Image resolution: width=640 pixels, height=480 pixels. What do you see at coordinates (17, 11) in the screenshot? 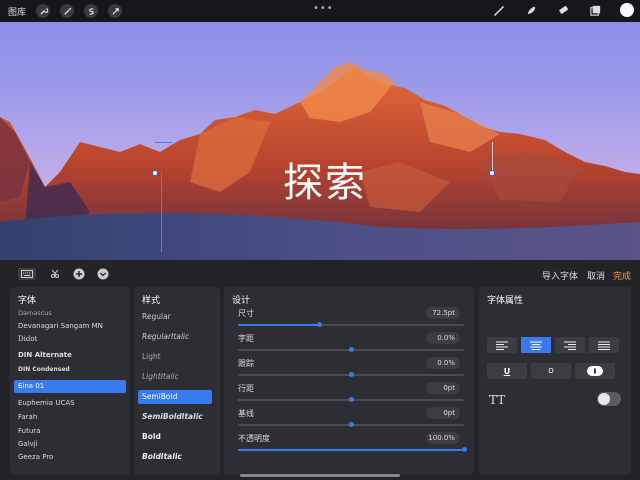
I see `gallery-button: 图库` at bounding box center [17, 11].